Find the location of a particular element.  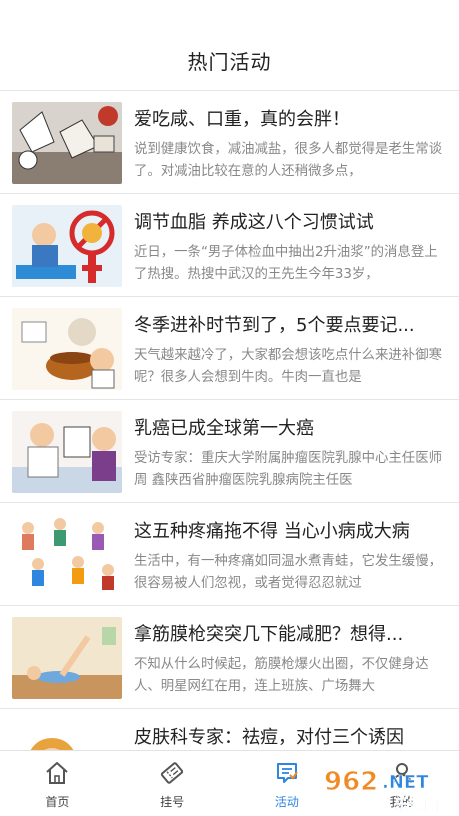

pain-people-illustration is located at coordinates (67, 555).